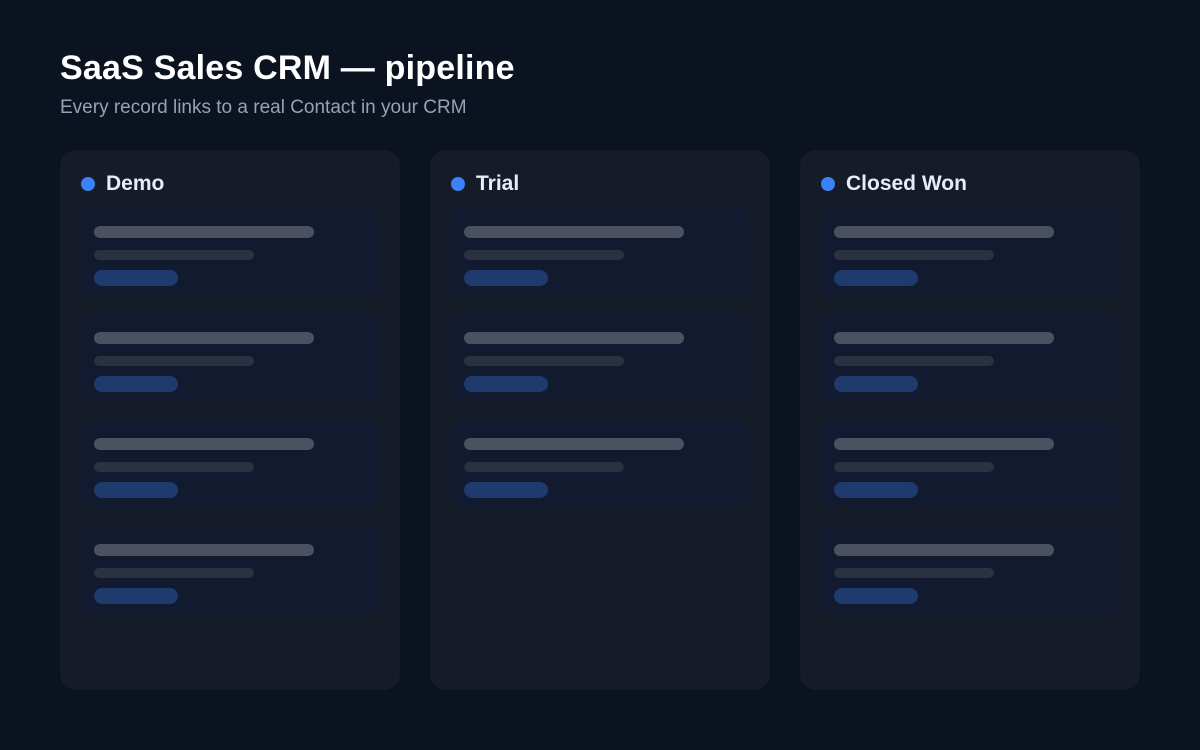  I want to click on column-header: Closed Won, so click(970, 184).